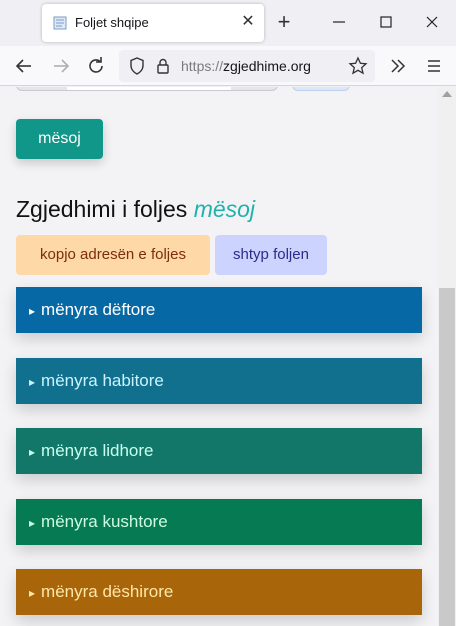 The width and height of the screenshot is (456, 626). I want to click on browser-tab: Foljet shqipe ✕, so click(153, 23).